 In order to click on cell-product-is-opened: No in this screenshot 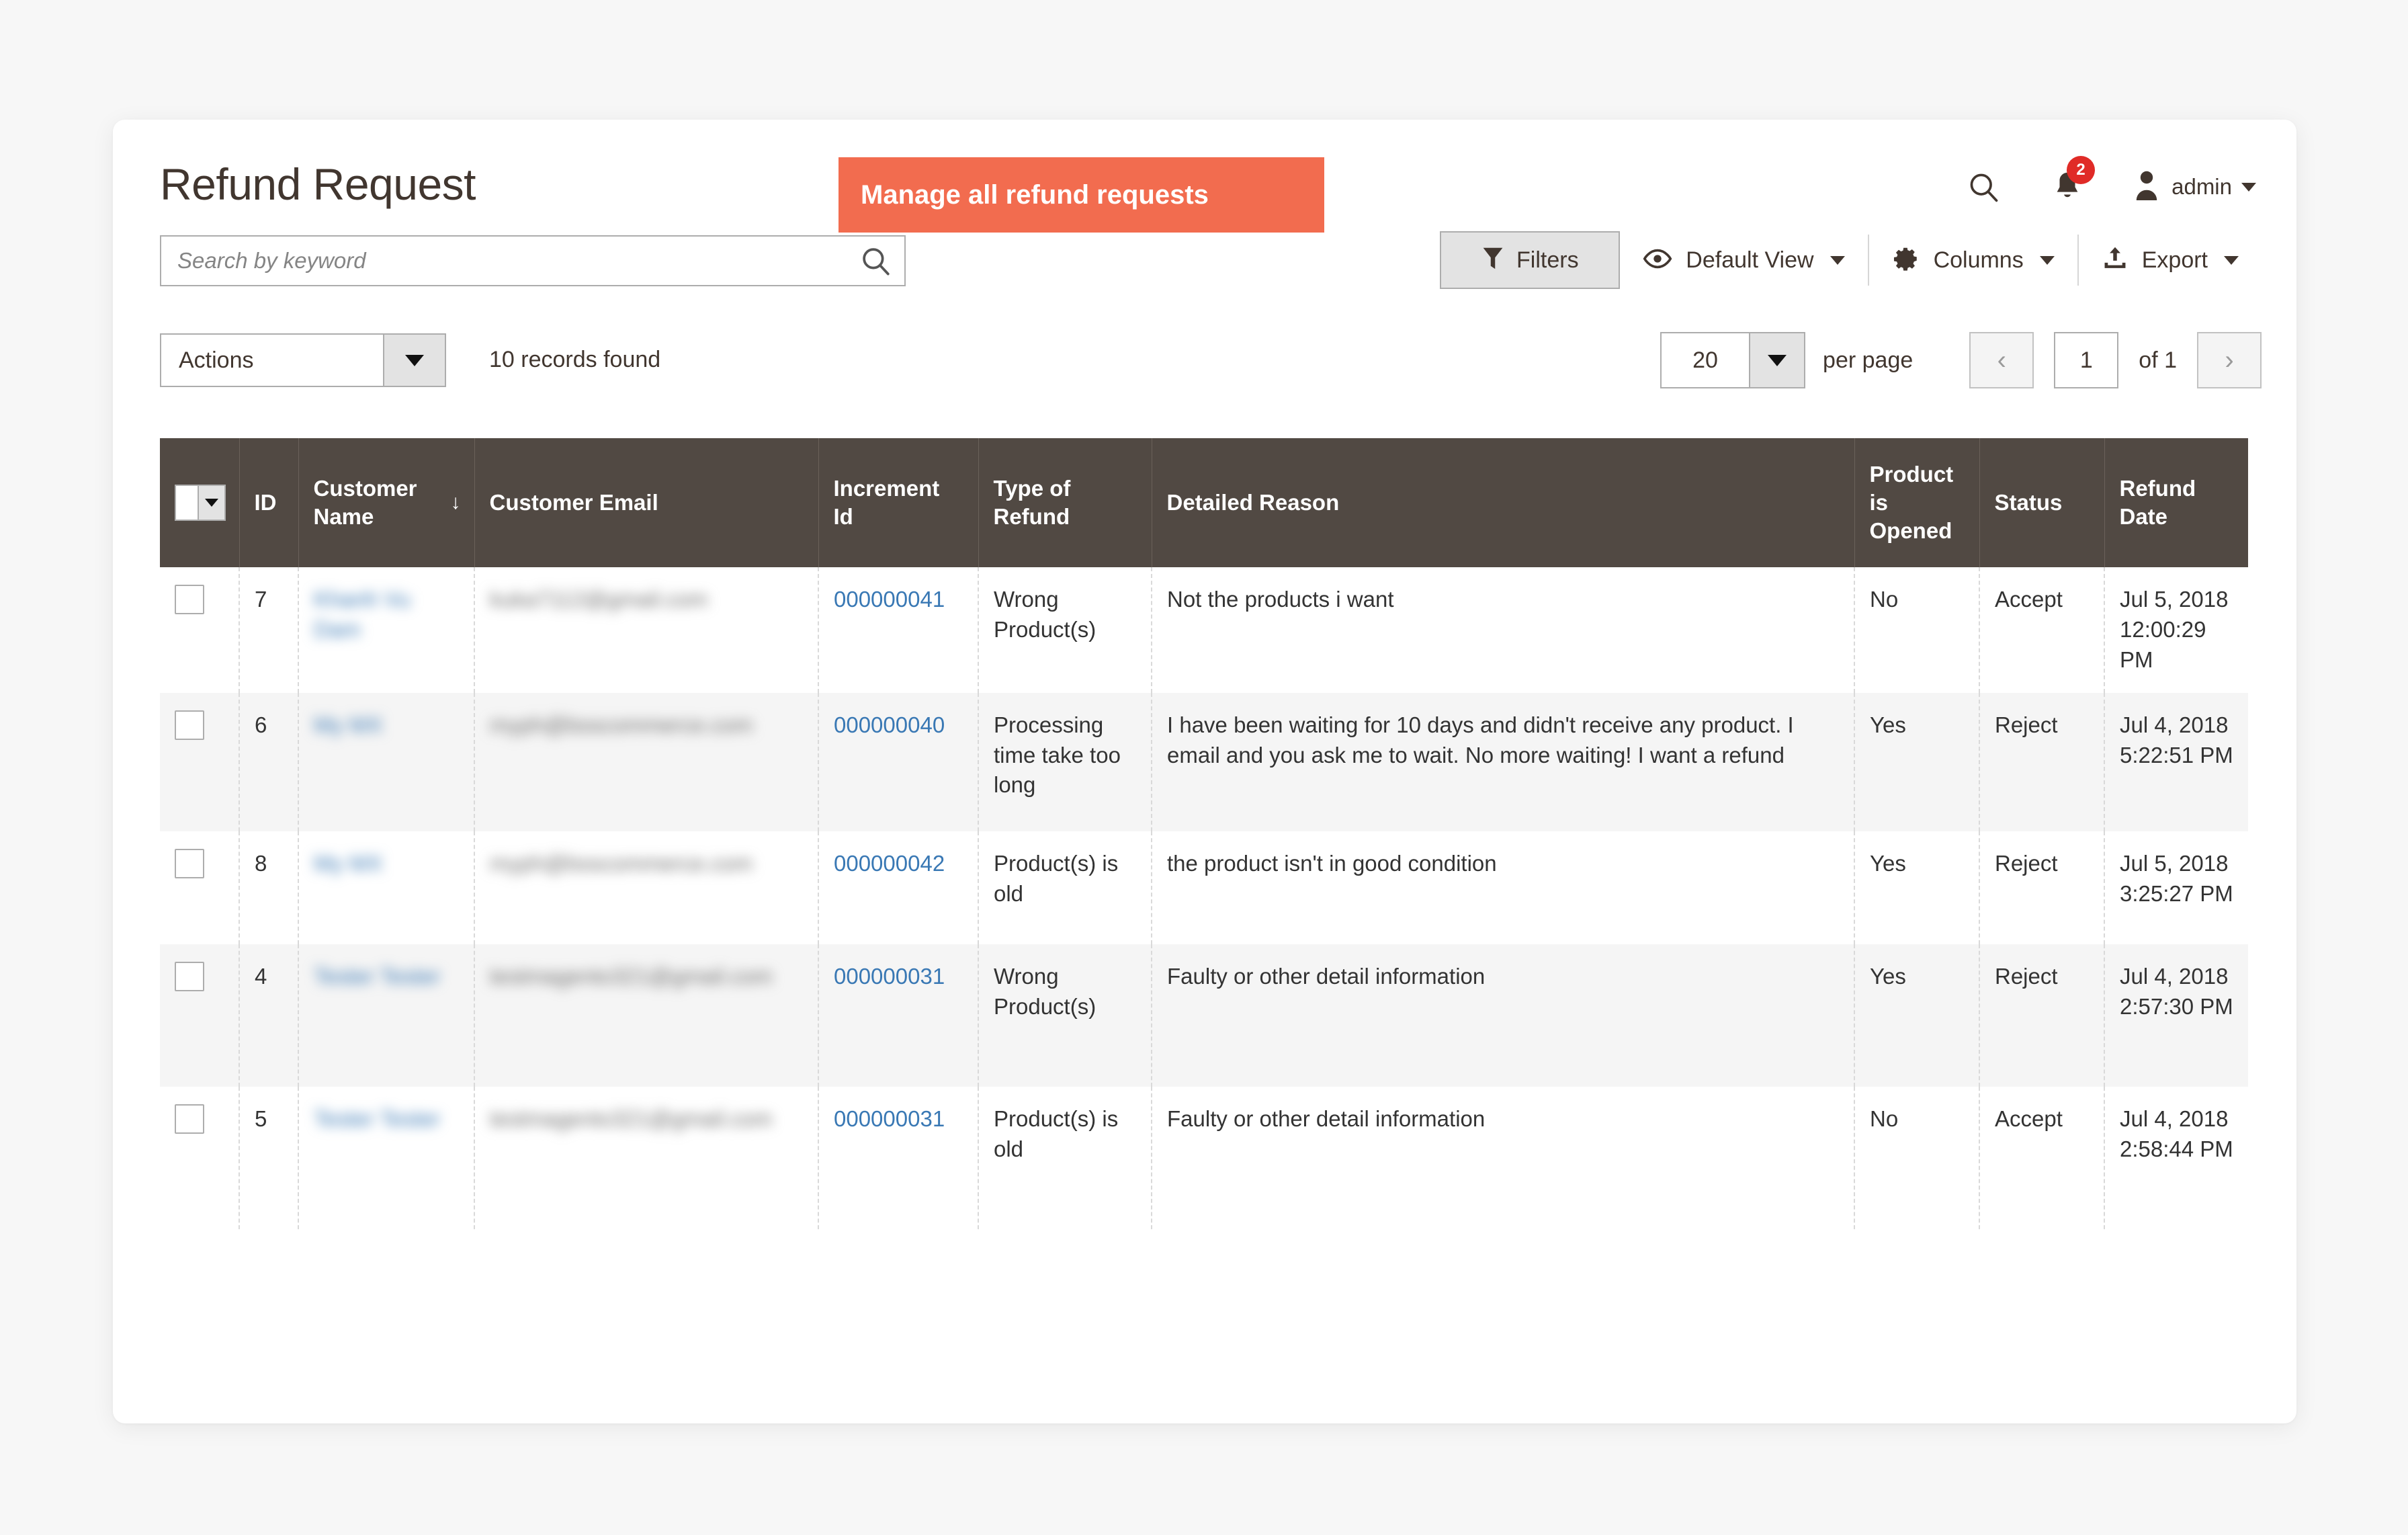, I will do `click(1917, 1157)`.